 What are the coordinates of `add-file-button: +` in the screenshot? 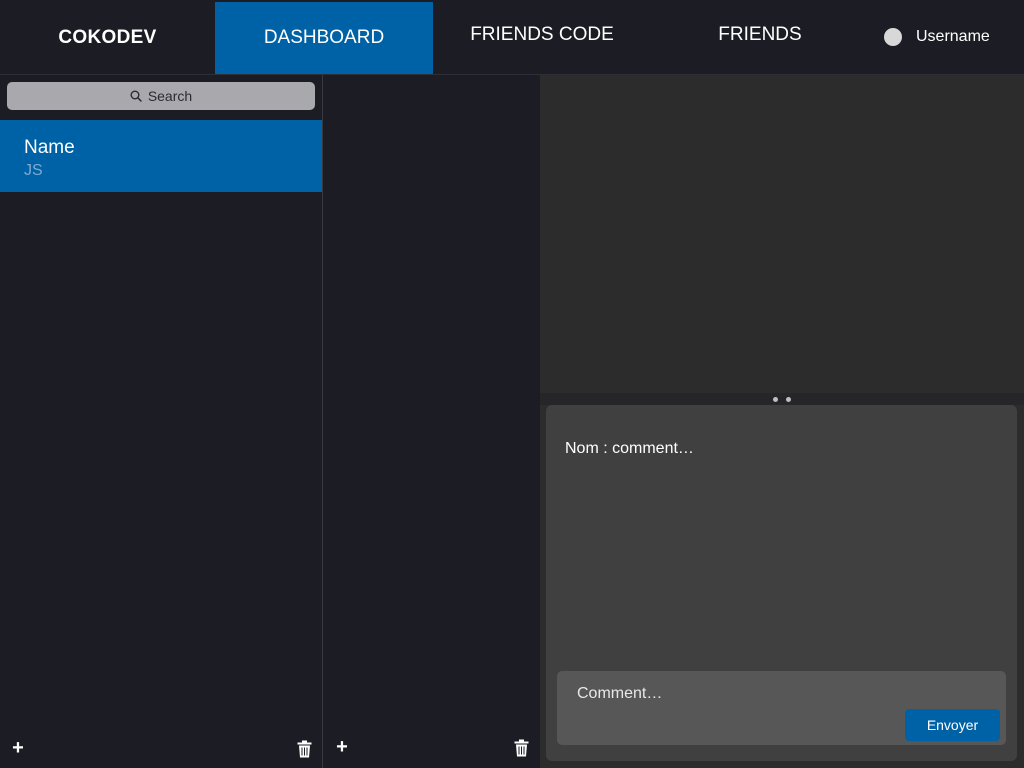 It's located at (342, 747).